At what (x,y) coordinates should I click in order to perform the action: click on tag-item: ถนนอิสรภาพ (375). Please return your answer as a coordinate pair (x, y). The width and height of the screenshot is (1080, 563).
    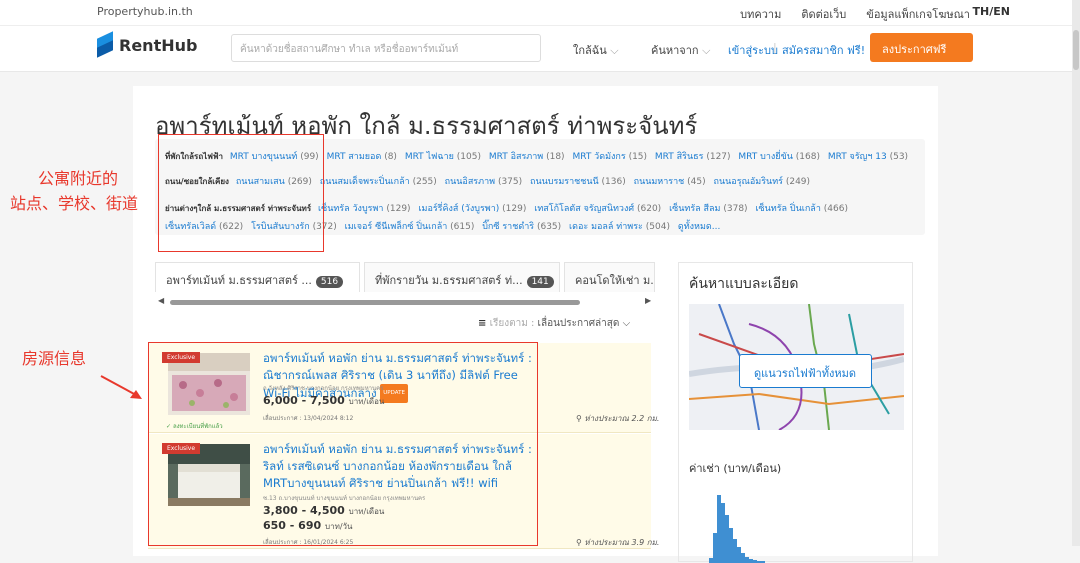
    Looking at the image, I should click on (483, 182).